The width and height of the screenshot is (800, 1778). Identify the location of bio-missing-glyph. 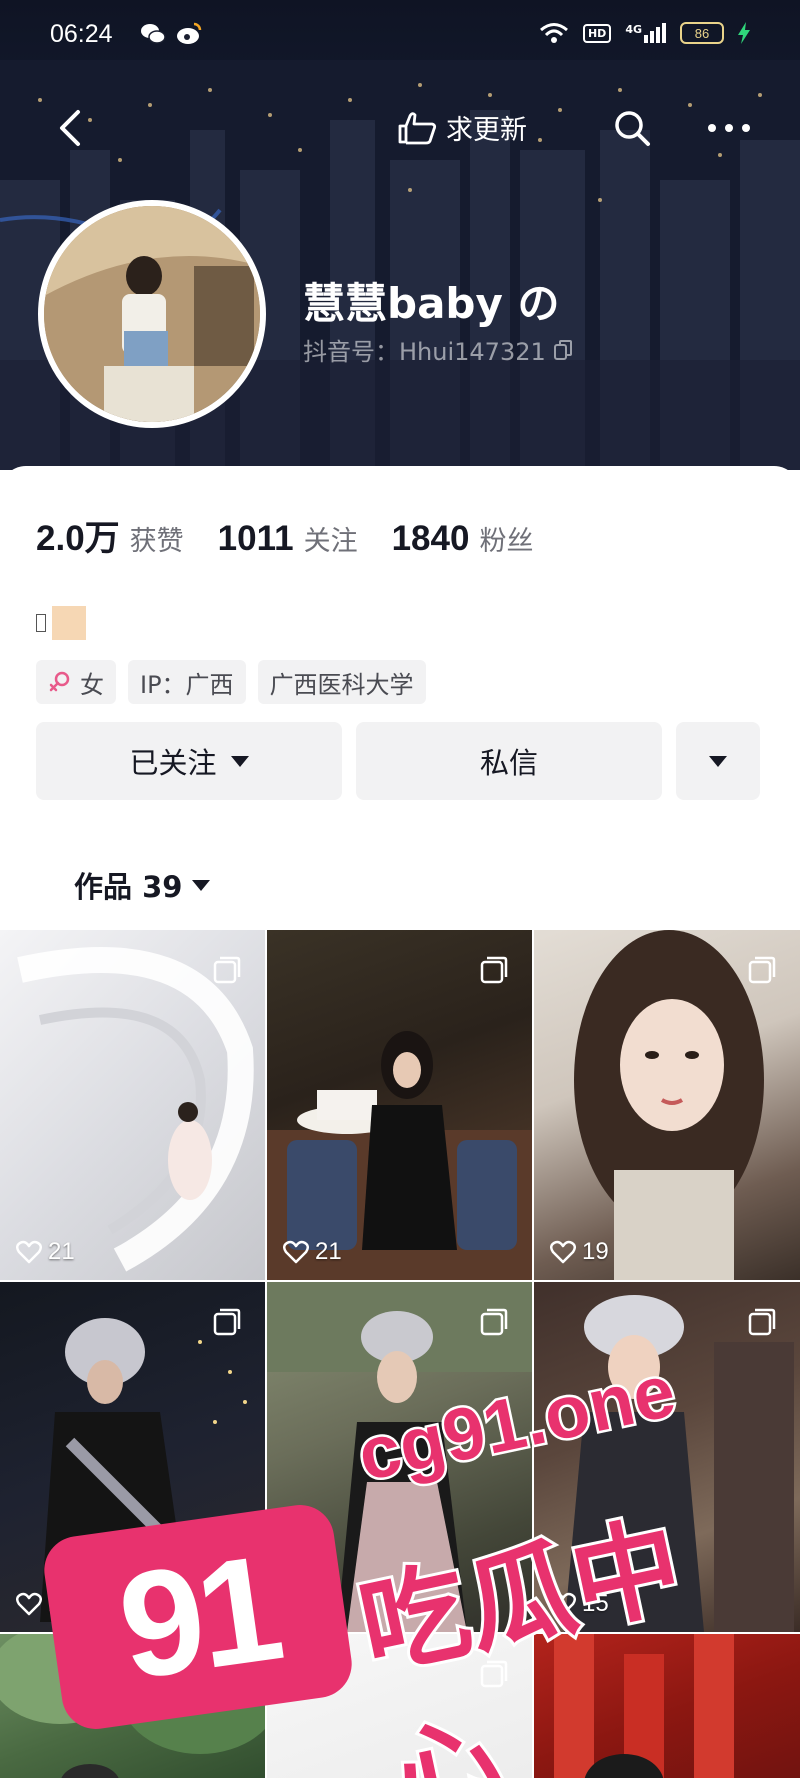
(41, 623).